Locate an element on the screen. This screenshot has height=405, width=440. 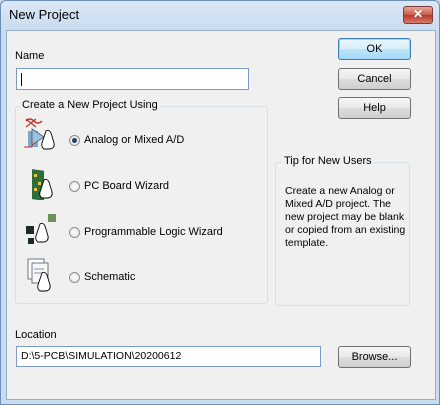
cancel-button: Cancel is located at coordinates (374, 79).